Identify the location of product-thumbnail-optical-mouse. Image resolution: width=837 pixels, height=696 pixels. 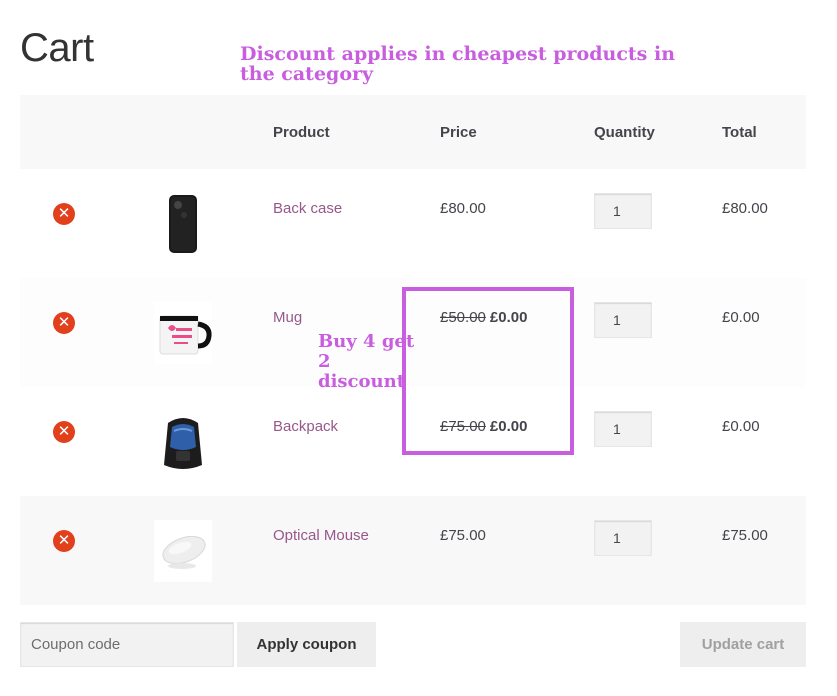
(183, 551).